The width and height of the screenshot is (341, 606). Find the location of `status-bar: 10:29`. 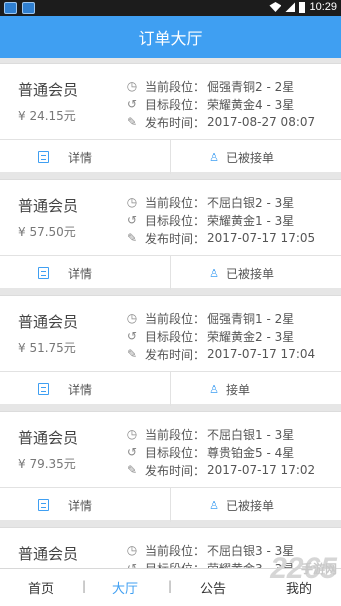

status-bar: 10:29 is located at coordinates (170, 8).